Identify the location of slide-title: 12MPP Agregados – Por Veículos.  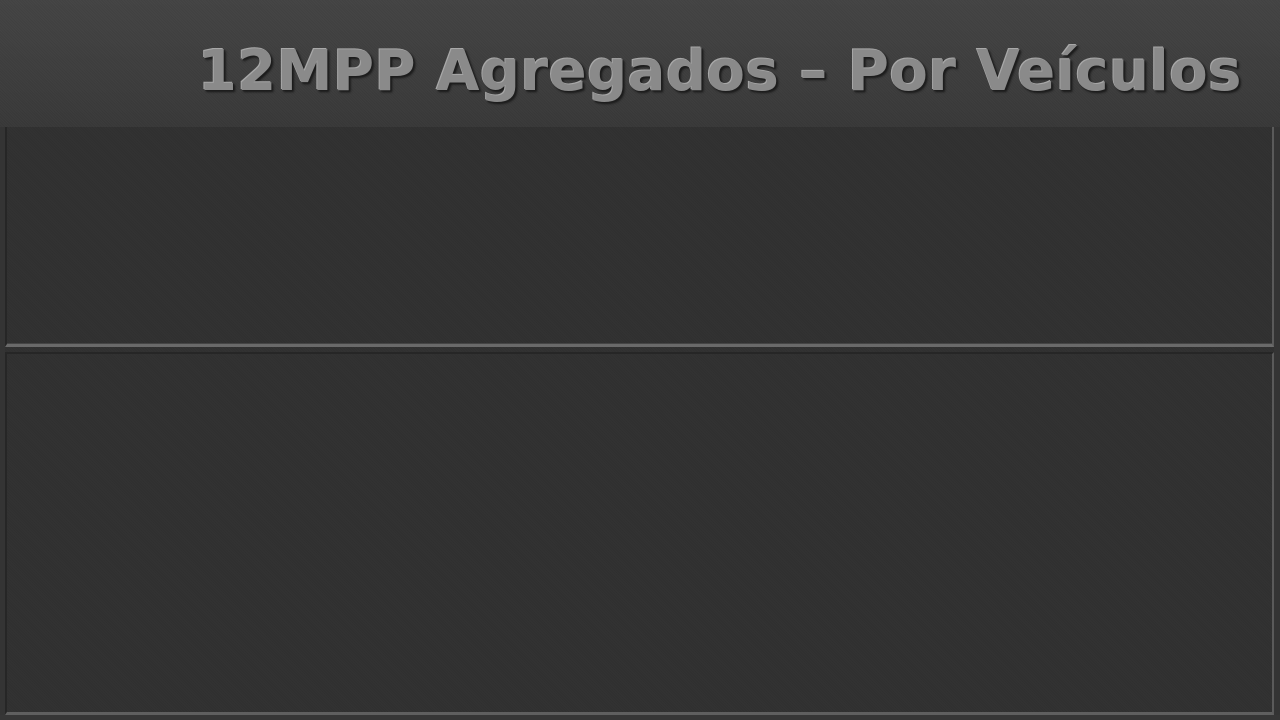
(719, 71).